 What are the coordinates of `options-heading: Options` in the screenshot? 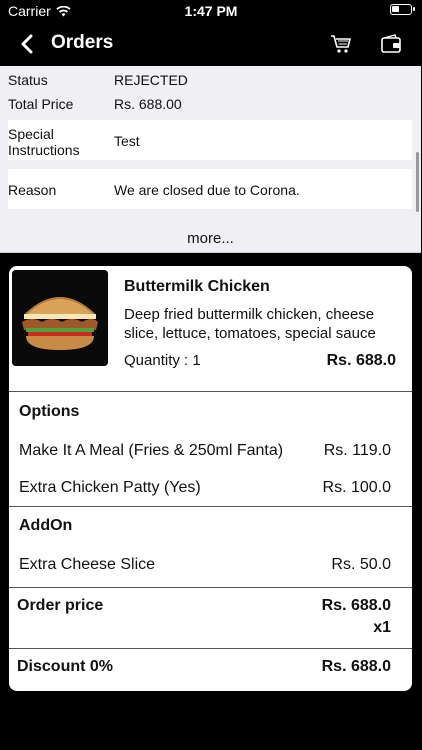 It's located at (49, 411).